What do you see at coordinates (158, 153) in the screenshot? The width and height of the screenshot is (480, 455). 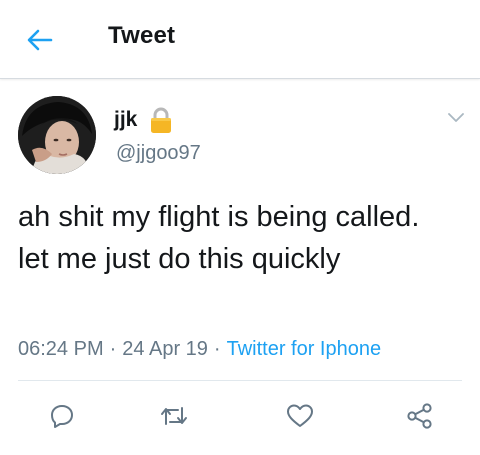 I see `user-handle: @jjgoo97` at bounding box center [158, 153].